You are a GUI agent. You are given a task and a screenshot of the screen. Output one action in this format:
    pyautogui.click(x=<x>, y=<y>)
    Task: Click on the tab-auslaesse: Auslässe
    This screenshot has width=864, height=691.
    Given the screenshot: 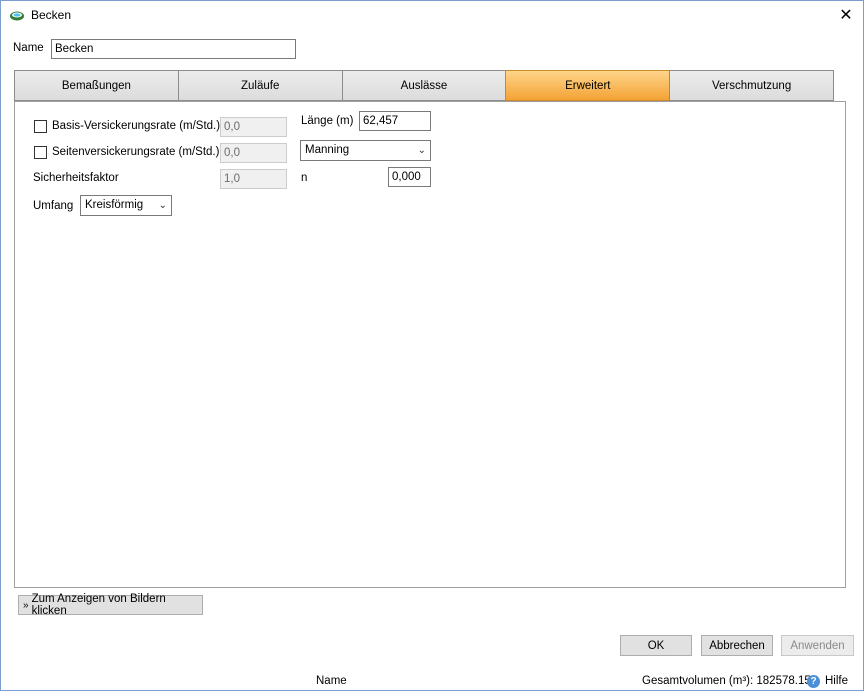 What is the action you would take?
    pyautogui.click(x=423, y=85)
    